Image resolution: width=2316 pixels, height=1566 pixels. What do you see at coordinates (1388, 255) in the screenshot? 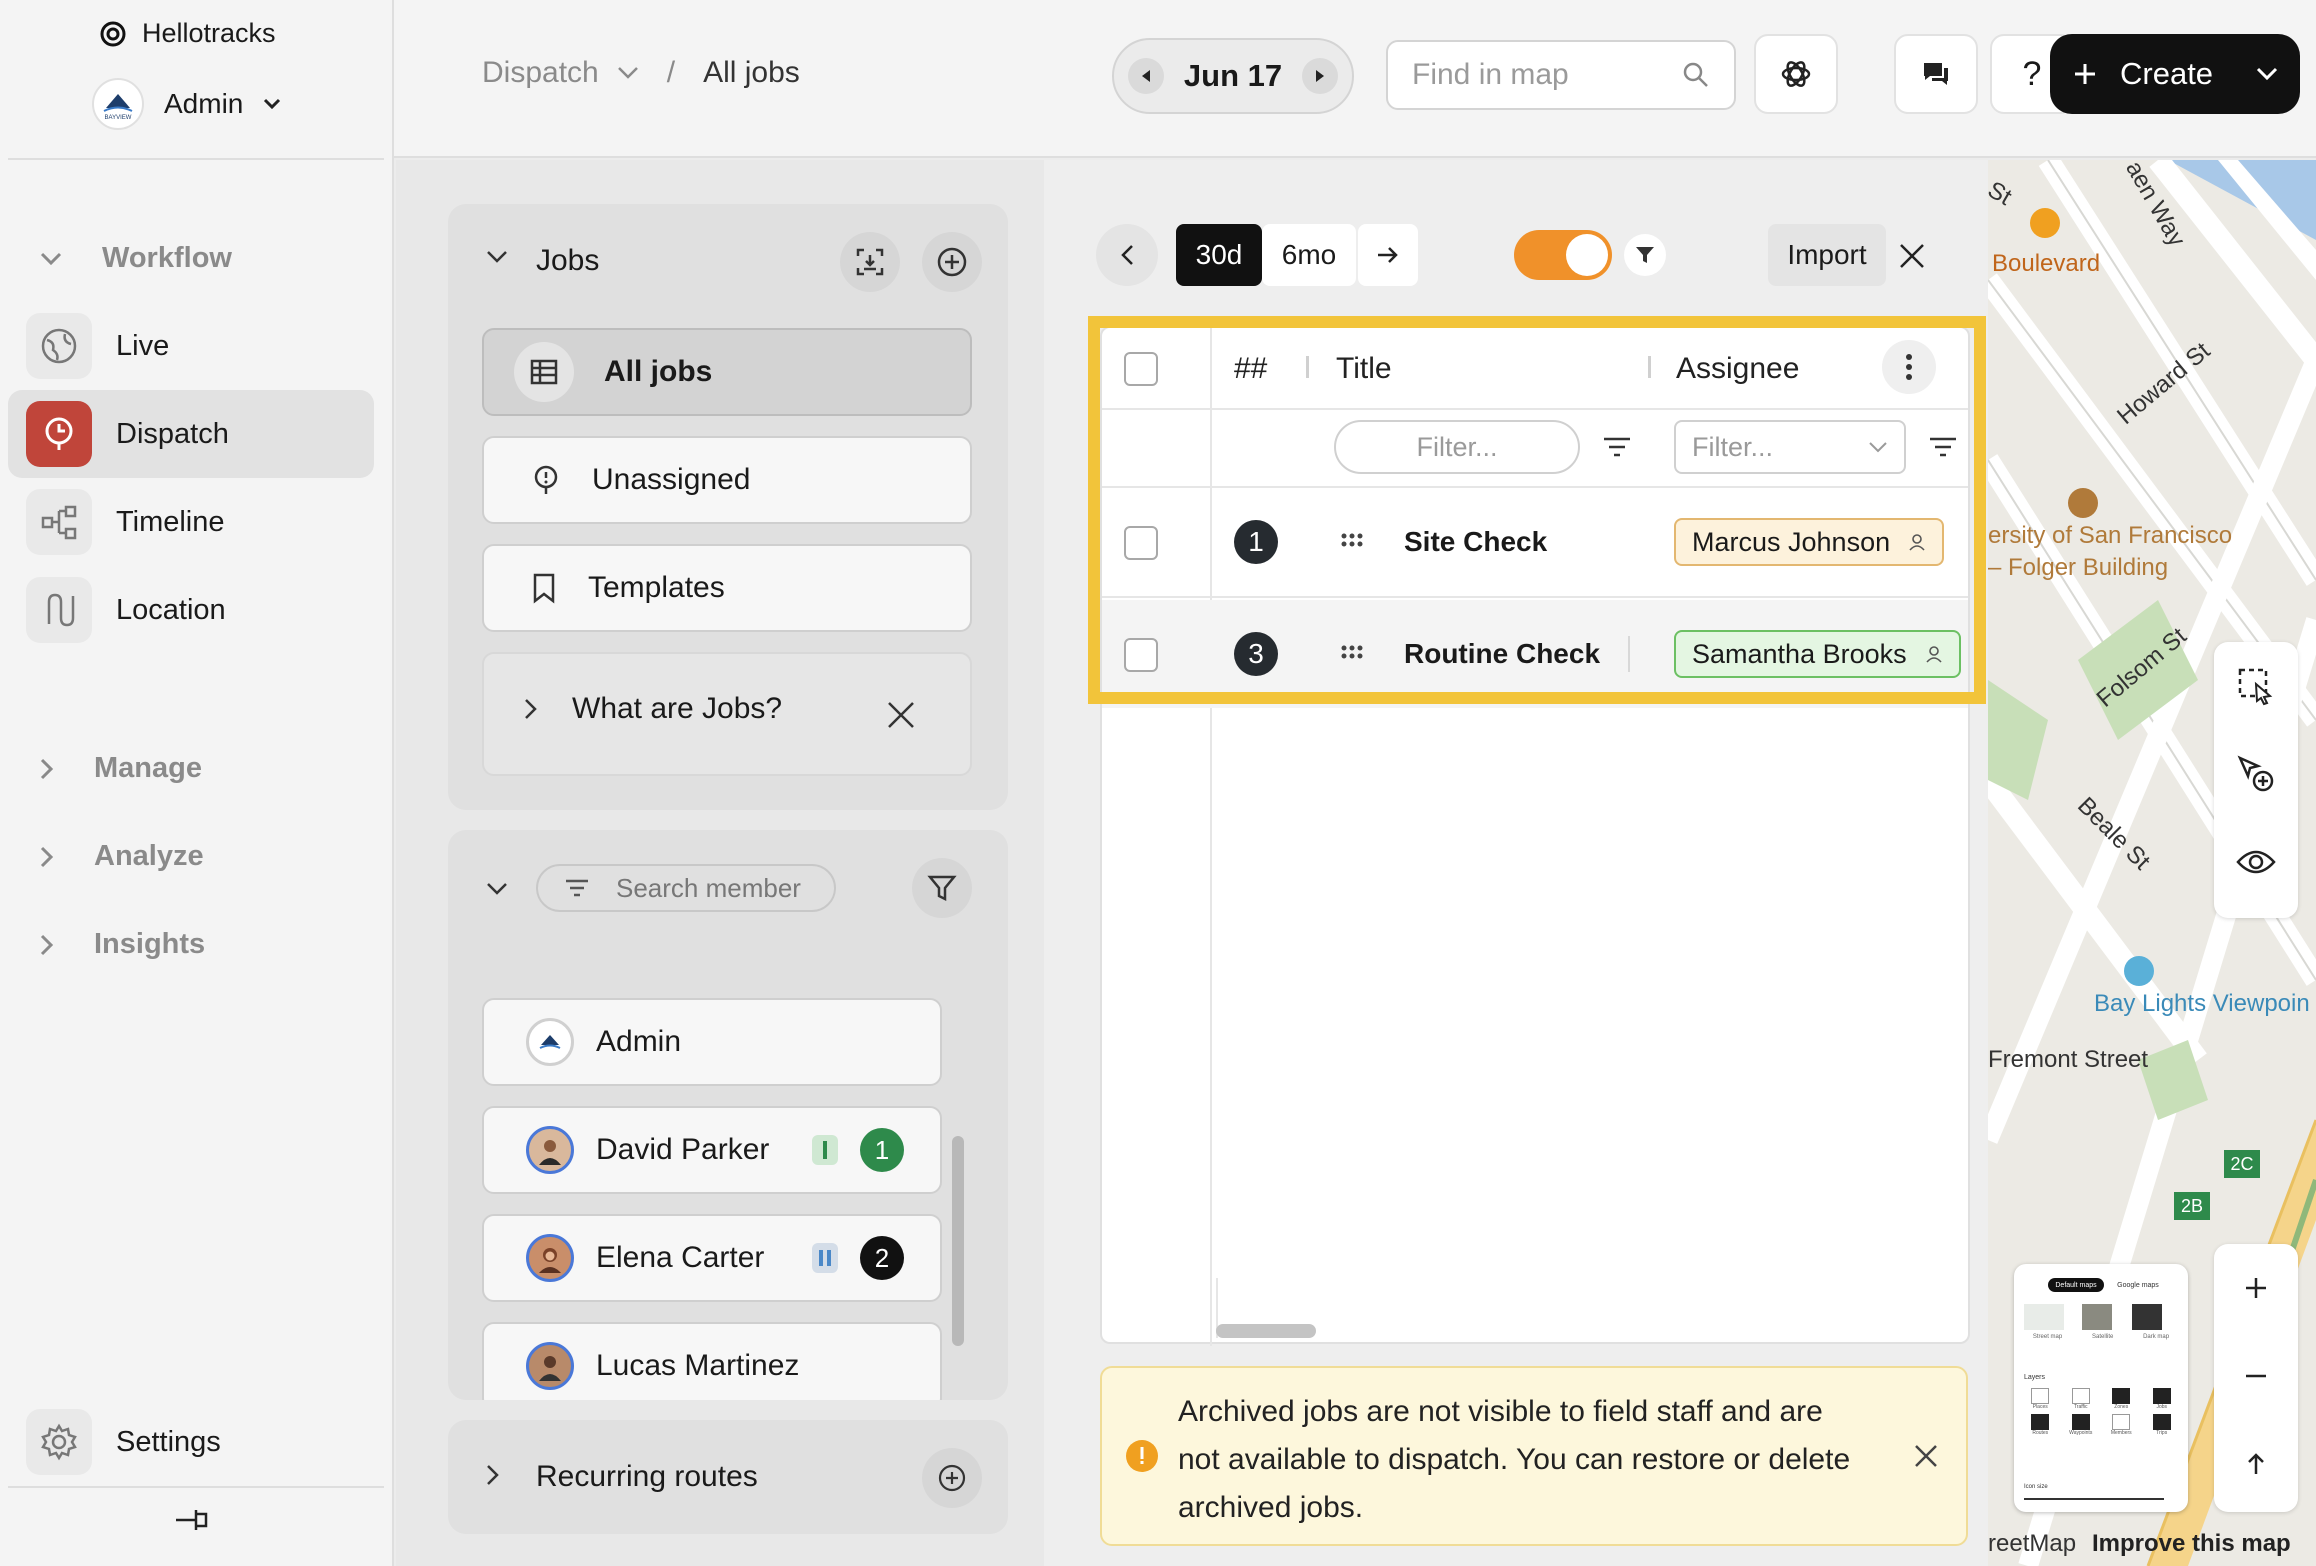
I see `arrow-right-icon` at bounding box center [1388, 255].